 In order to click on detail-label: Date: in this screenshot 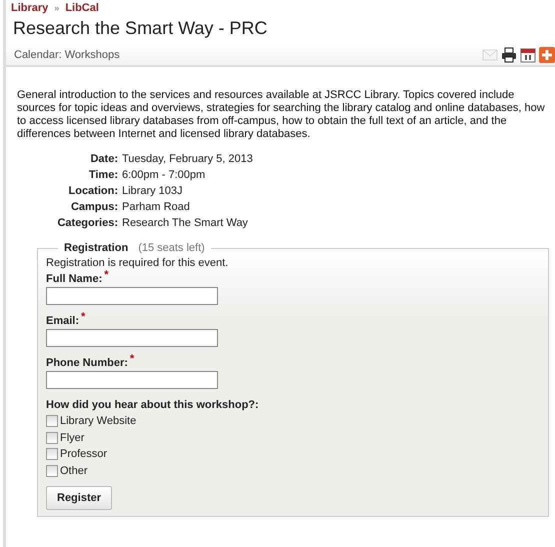, I will do `click(103, 159)`.